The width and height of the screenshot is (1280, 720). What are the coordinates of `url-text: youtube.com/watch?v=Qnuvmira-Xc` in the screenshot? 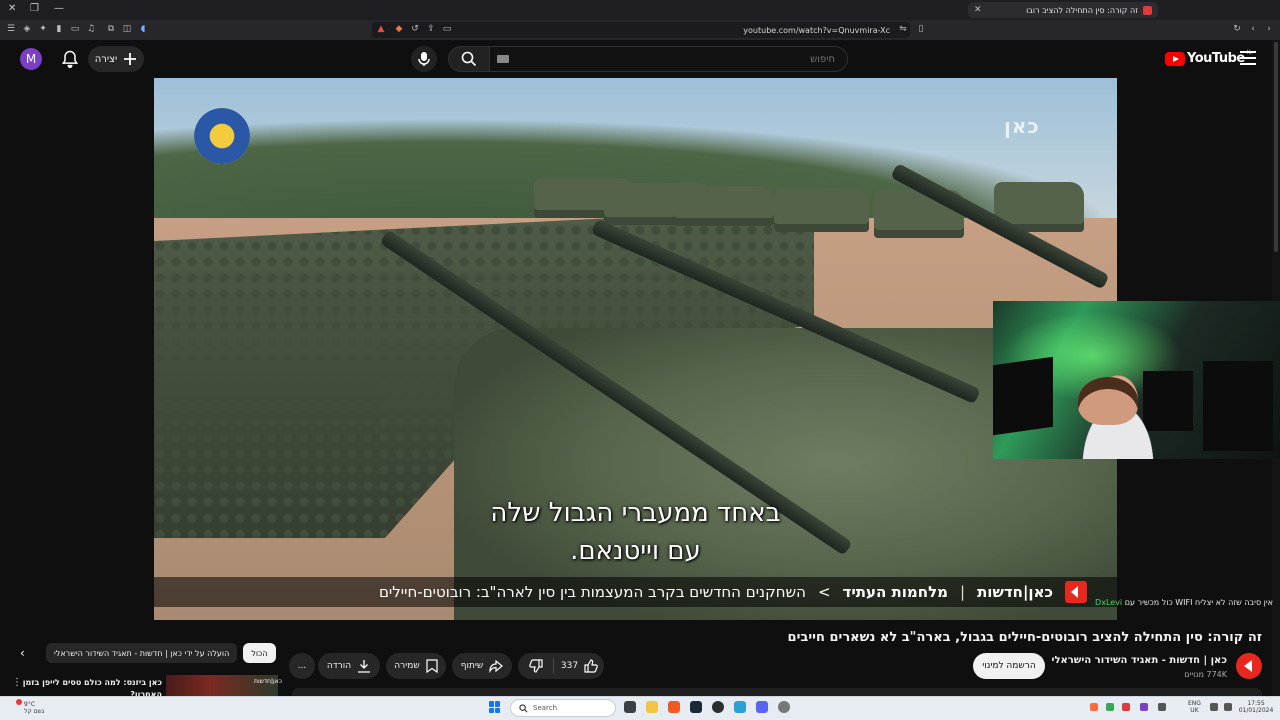 It's located at (816, 30).